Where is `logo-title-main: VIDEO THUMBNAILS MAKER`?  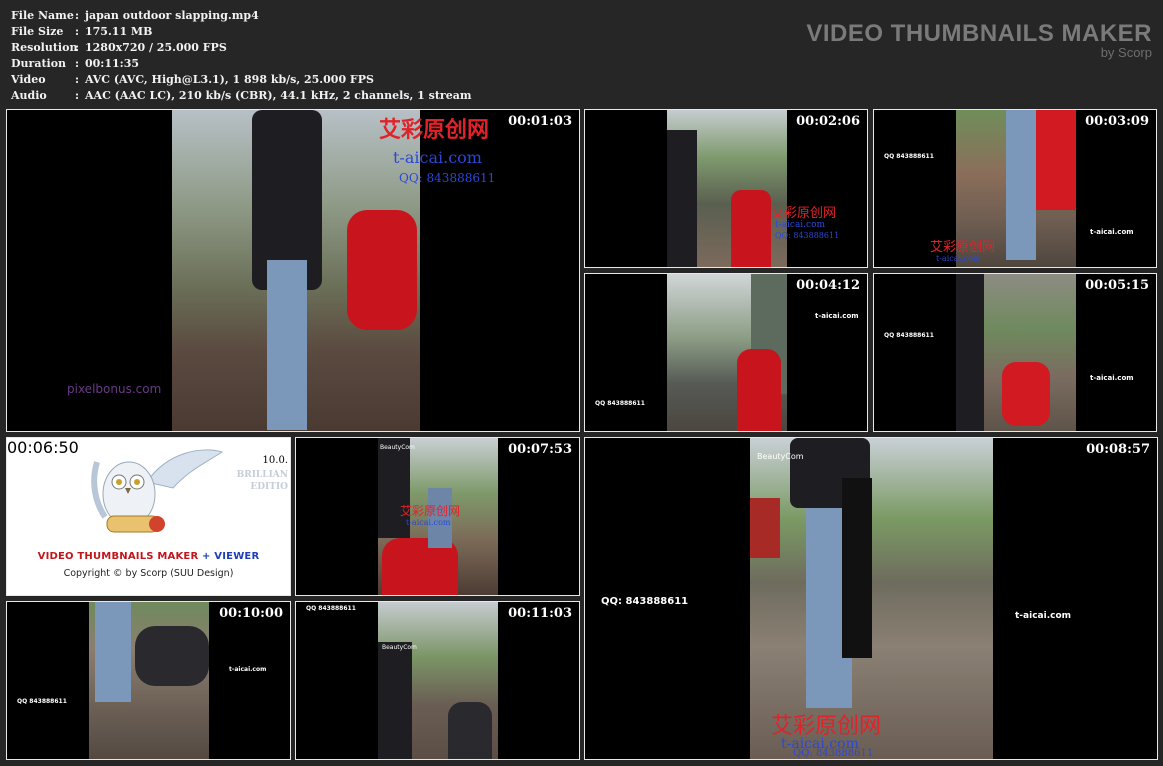 logo-title-main: VIDEO THUMBNAILS MAKER is located at coordinates (118, 556).